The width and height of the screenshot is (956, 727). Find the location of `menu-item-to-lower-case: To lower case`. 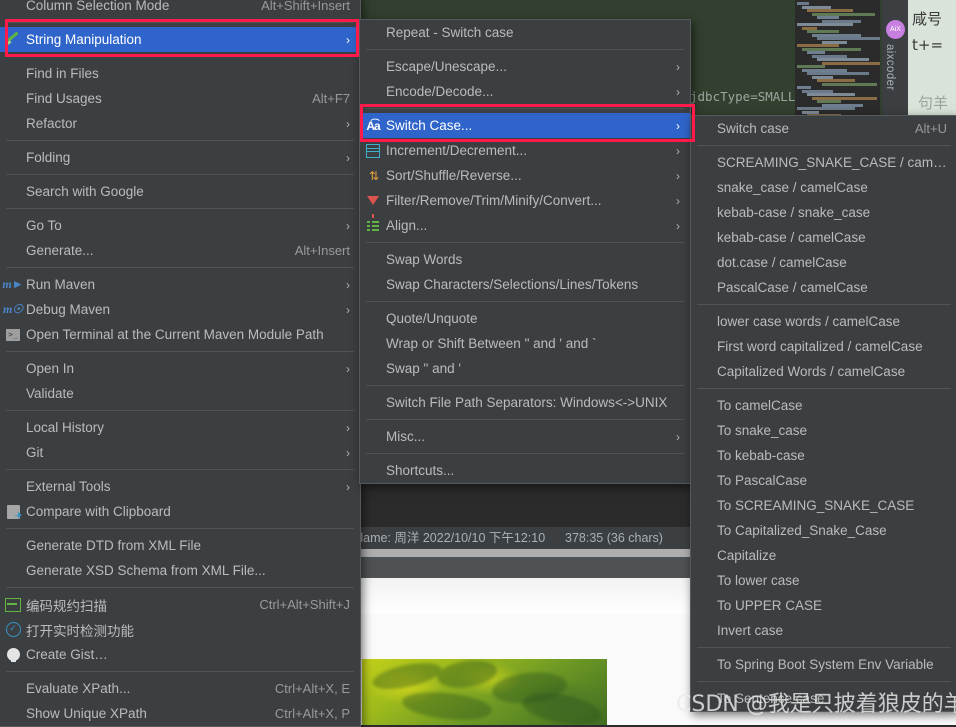

menu-item-to-lower-case: To lower case is located at coordinates (823, 580).